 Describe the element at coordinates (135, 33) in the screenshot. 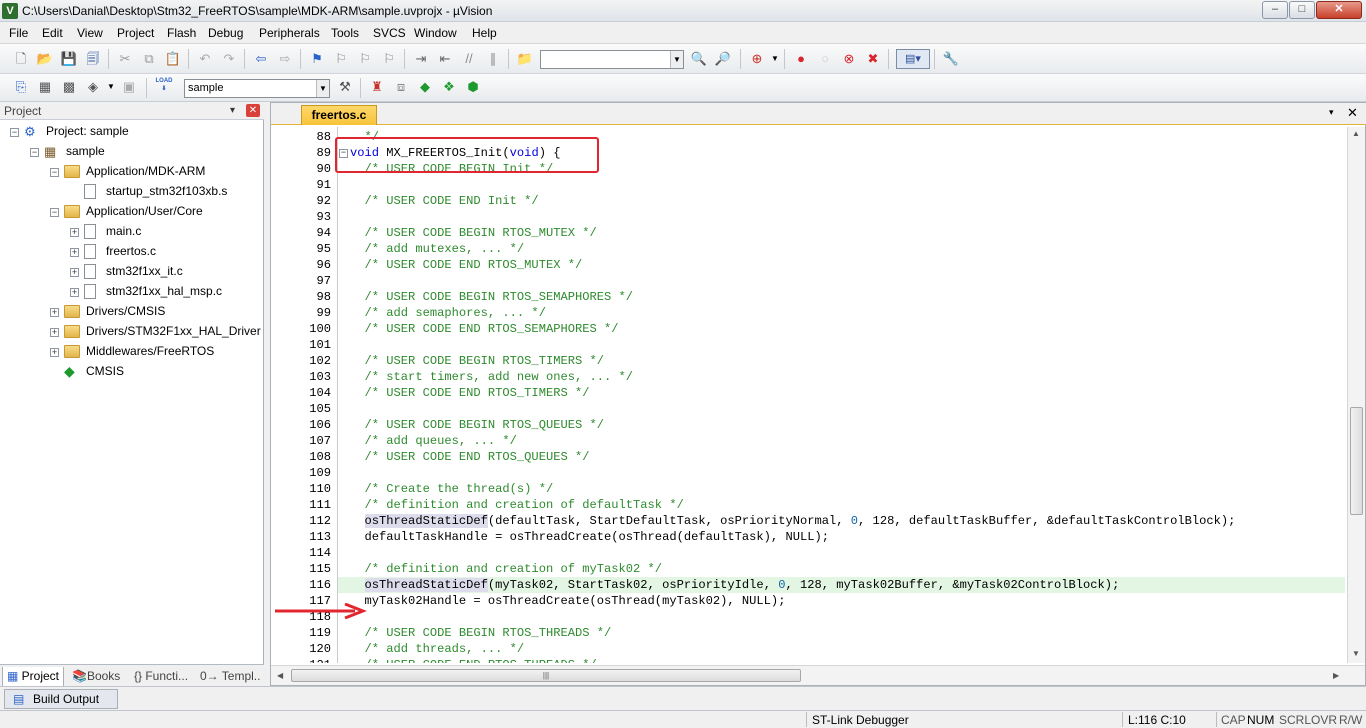

I see `menu-project: Project` at that location.